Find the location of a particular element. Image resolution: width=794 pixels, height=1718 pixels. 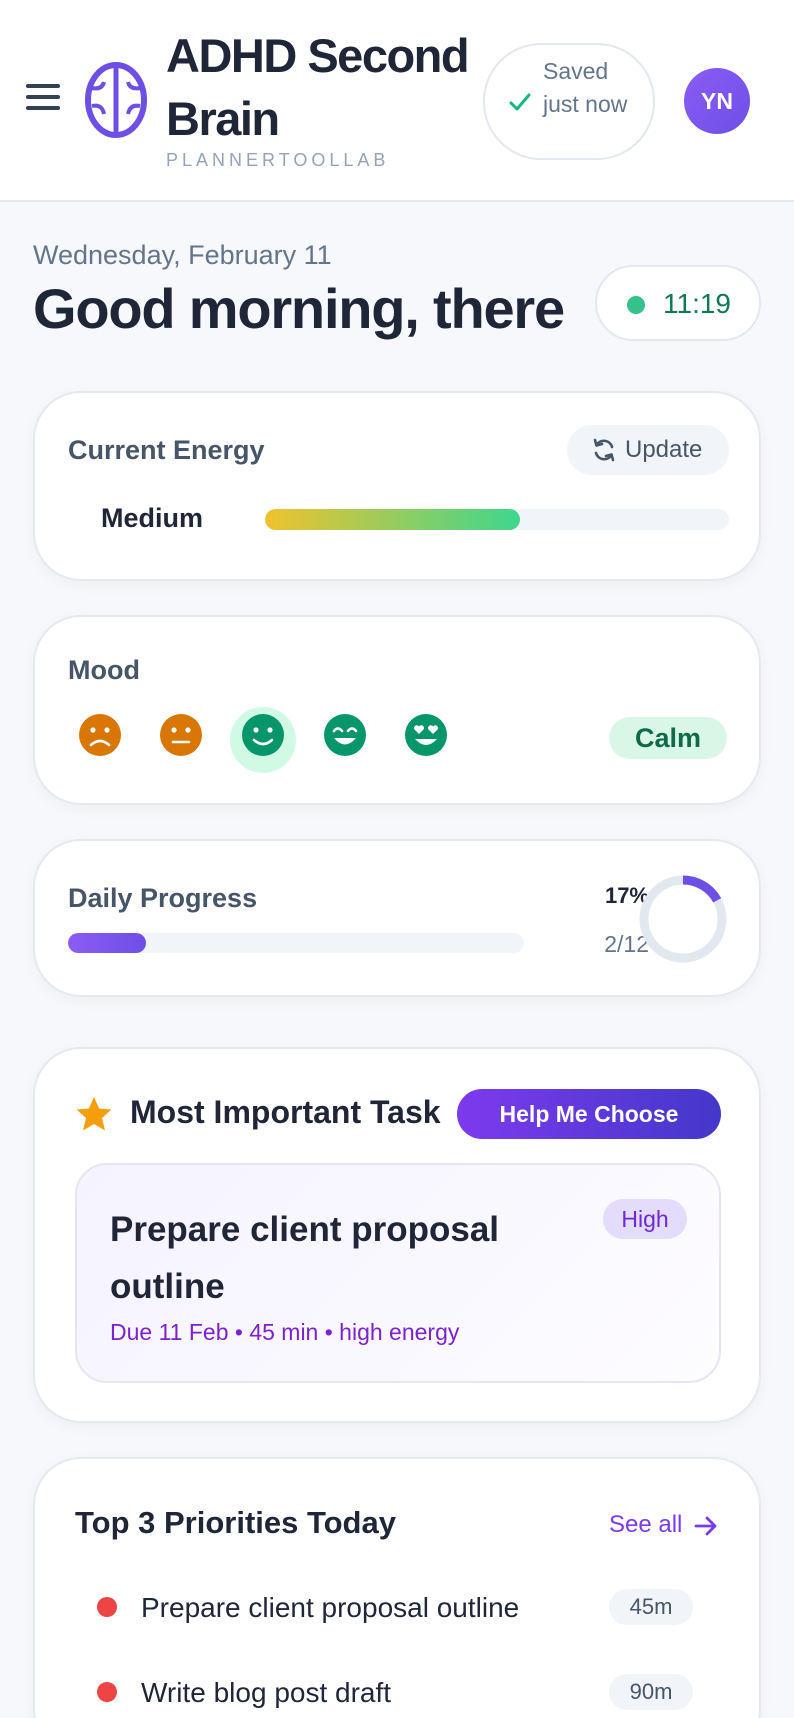

priority-item: Prepare client proposal outline 45m is located at coordinates (405, 1607).